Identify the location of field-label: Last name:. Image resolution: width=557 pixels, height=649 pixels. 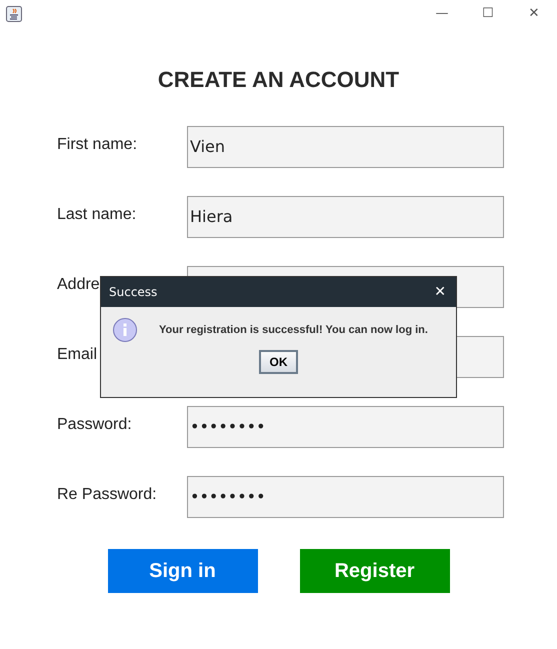
(96, 215).